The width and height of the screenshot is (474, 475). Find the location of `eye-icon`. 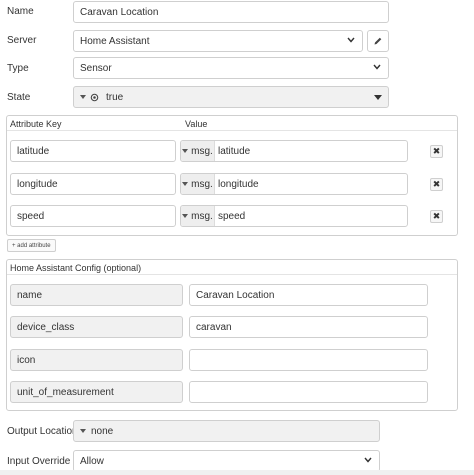

eye-icon is located at coordinates (94, 97).